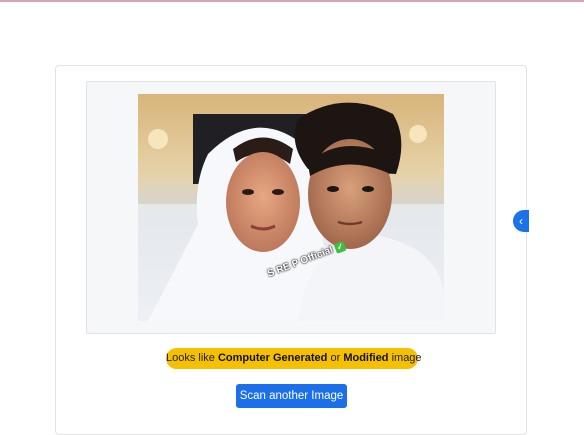 This screenshot has height=435, width=584. I want to click on verdict-prefix: Looks like, so click(192, 358).